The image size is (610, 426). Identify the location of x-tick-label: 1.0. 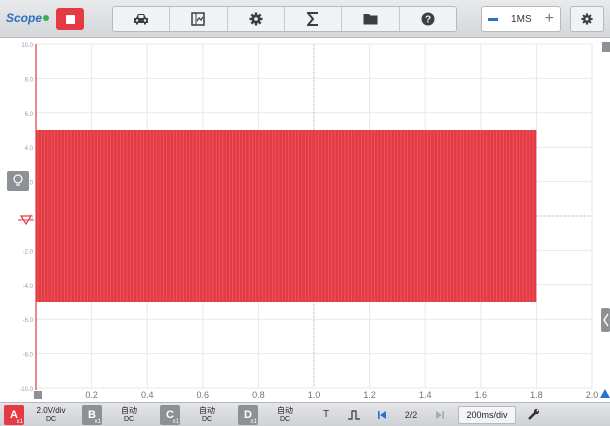
(314, 395).